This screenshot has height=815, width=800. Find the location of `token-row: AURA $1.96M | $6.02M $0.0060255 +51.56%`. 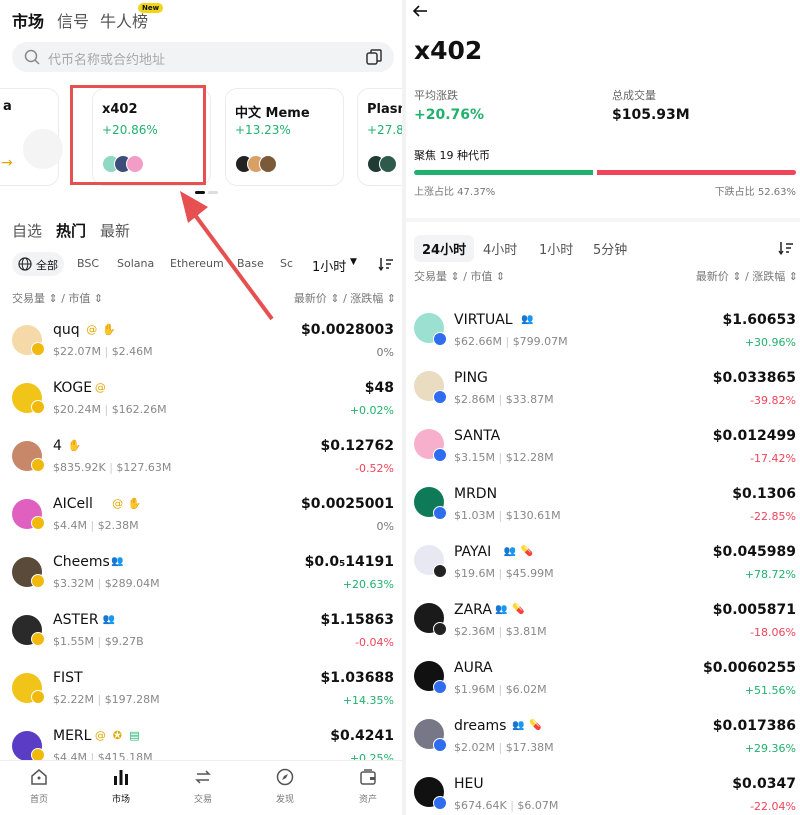

token-row: AURA $1.96M | $6.02M $0.0060255 +51.56% is located at coordinates (603, 684).